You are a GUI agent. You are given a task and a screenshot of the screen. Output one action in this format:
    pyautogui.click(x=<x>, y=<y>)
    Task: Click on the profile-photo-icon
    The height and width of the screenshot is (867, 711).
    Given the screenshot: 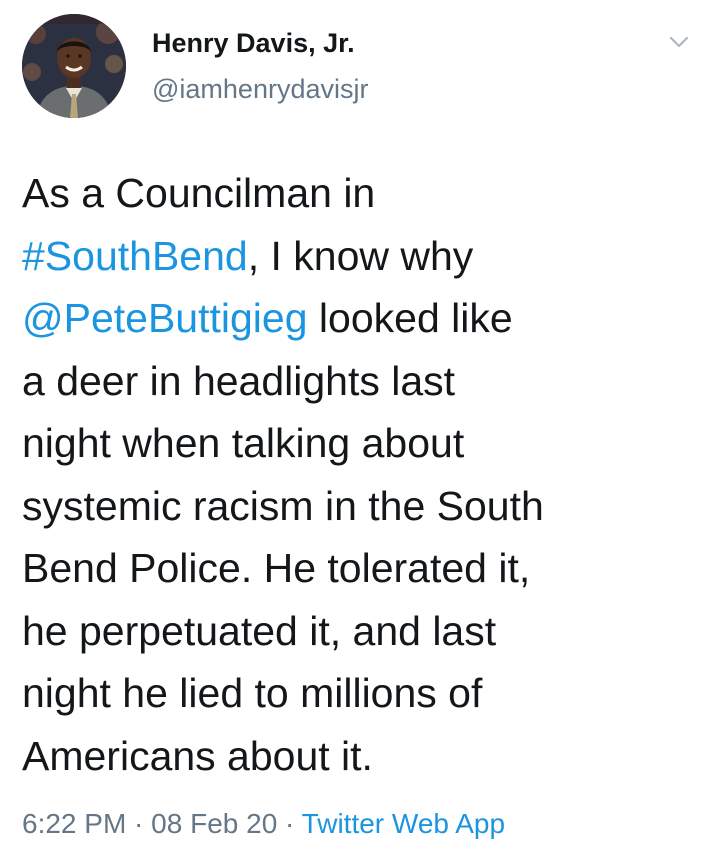 What is the action you would take?
    pyautogui.click(x=74, y=66)
    